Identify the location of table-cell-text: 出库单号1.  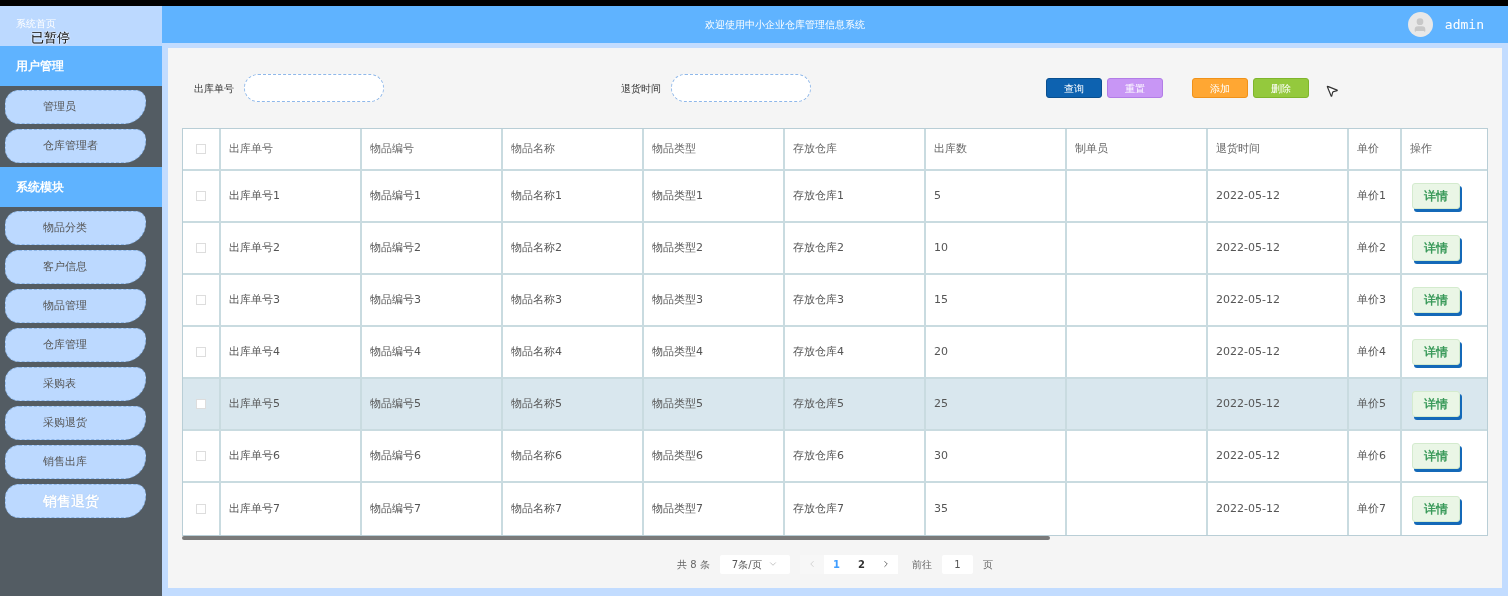
(254, 195).